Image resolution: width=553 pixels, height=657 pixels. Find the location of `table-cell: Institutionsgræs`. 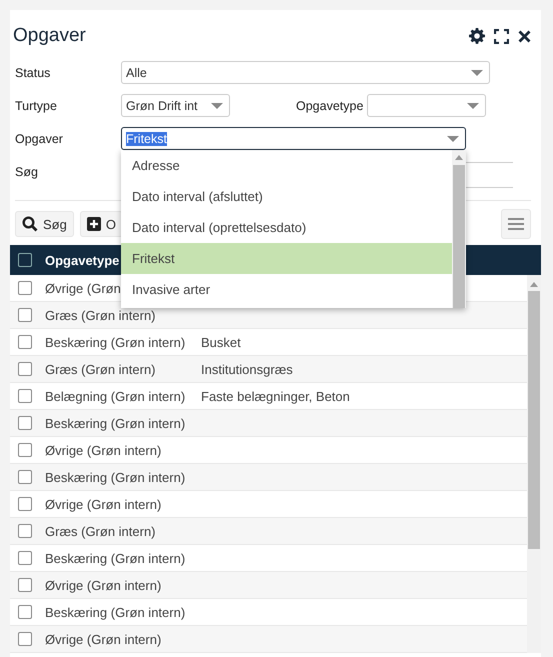

table-cell: Institutionsgræs is located at coordinates (247, 369).